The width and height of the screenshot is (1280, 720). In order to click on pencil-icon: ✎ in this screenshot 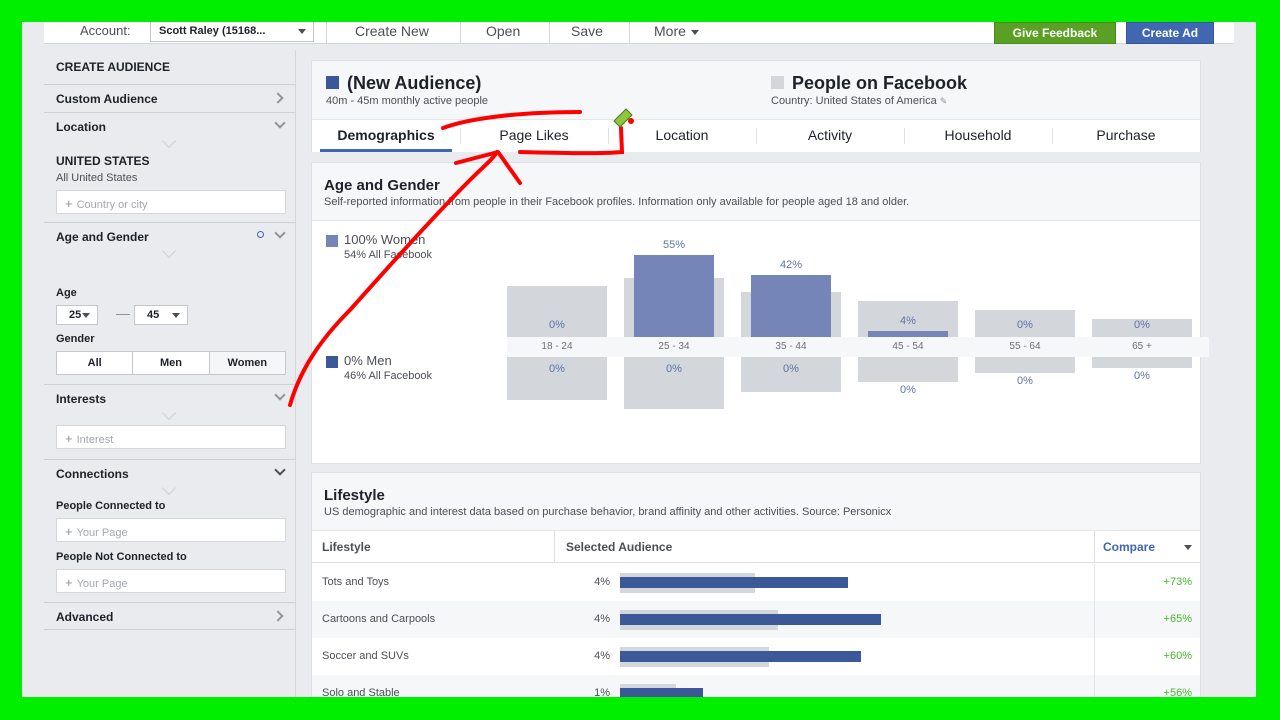, I will do `click(944, 101)`.